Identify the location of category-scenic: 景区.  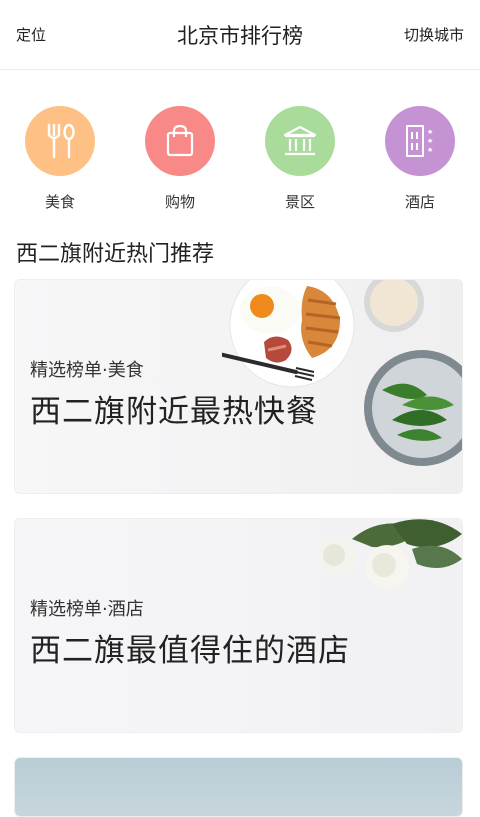
(300, 159).